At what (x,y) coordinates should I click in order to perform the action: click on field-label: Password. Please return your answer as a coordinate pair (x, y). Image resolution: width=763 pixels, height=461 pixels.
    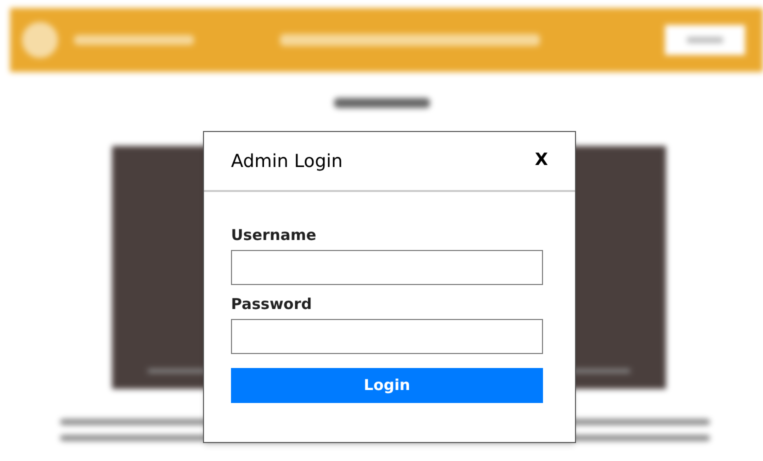
    Looking at the image, I should click on (272, 304).